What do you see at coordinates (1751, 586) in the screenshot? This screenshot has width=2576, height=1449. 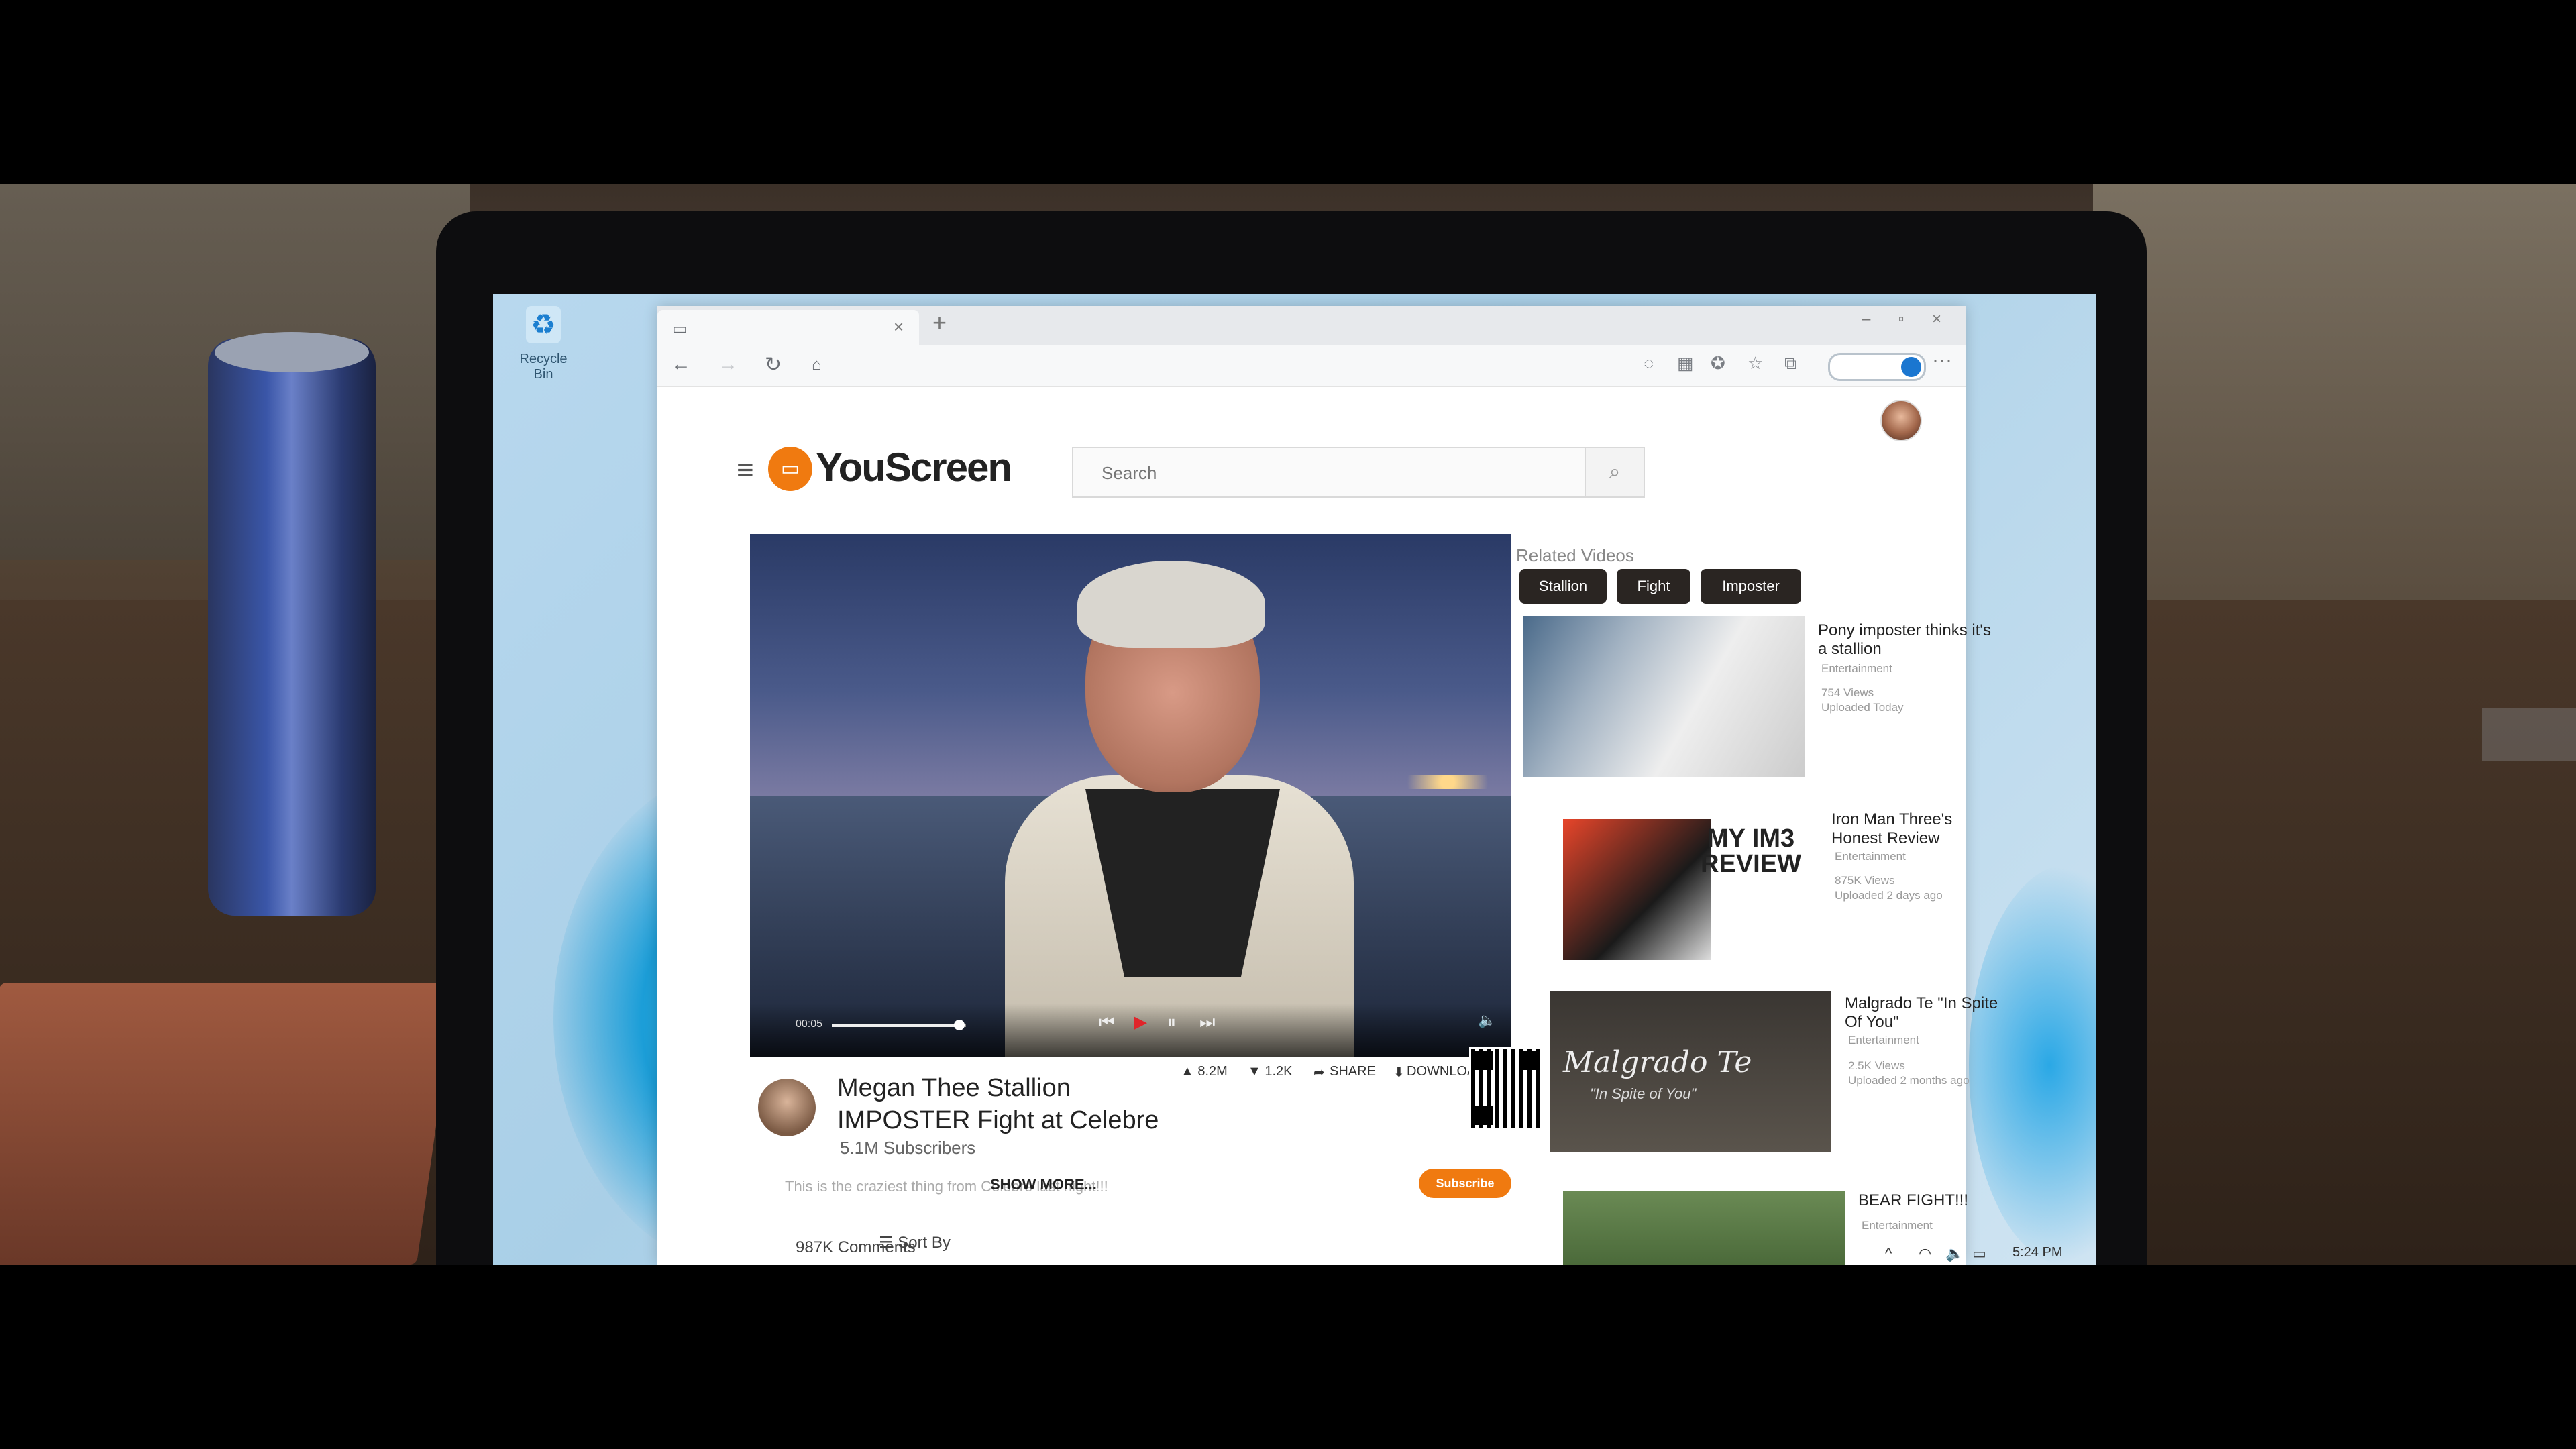 I see `chip-imposter: Imposter` at bounding box center [1751, 586].